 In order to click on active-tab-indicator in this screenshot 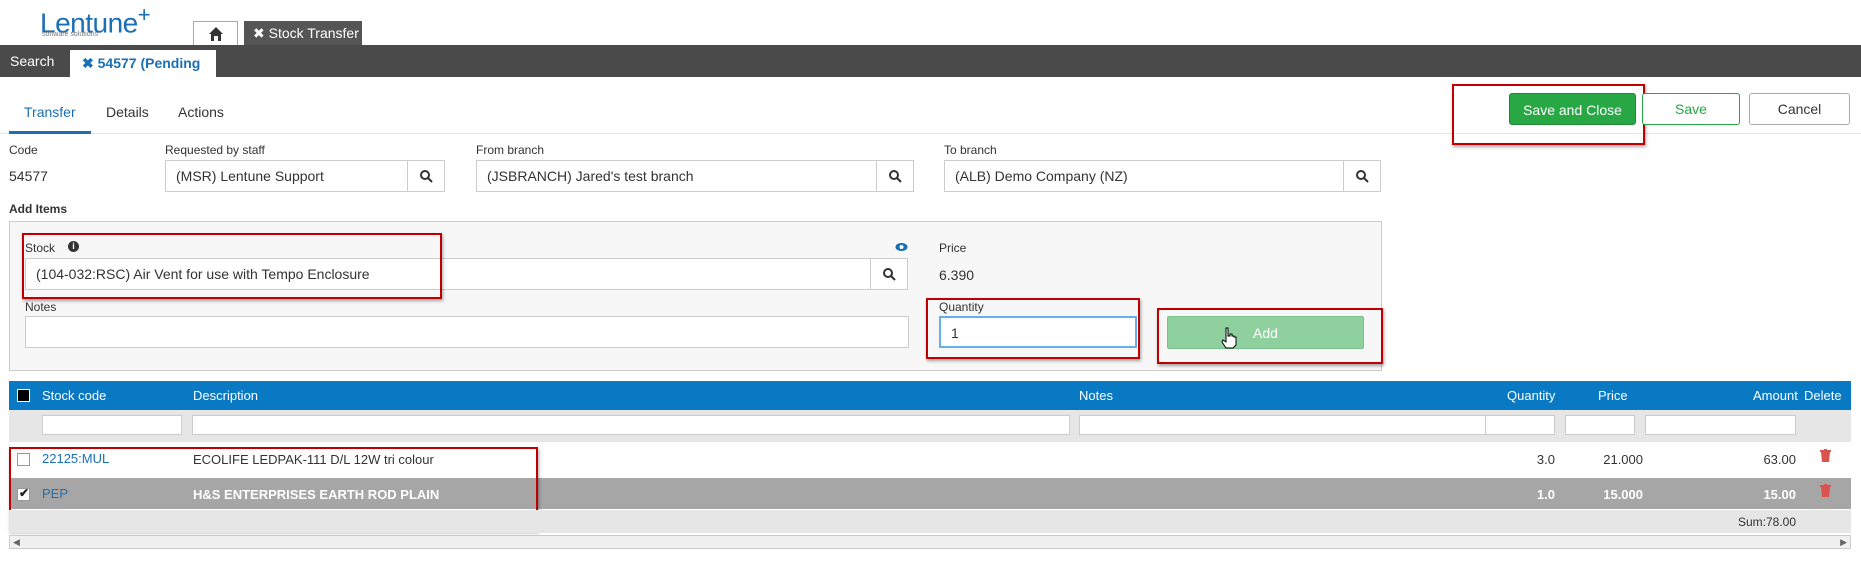, I will do `click(50, 132)`.